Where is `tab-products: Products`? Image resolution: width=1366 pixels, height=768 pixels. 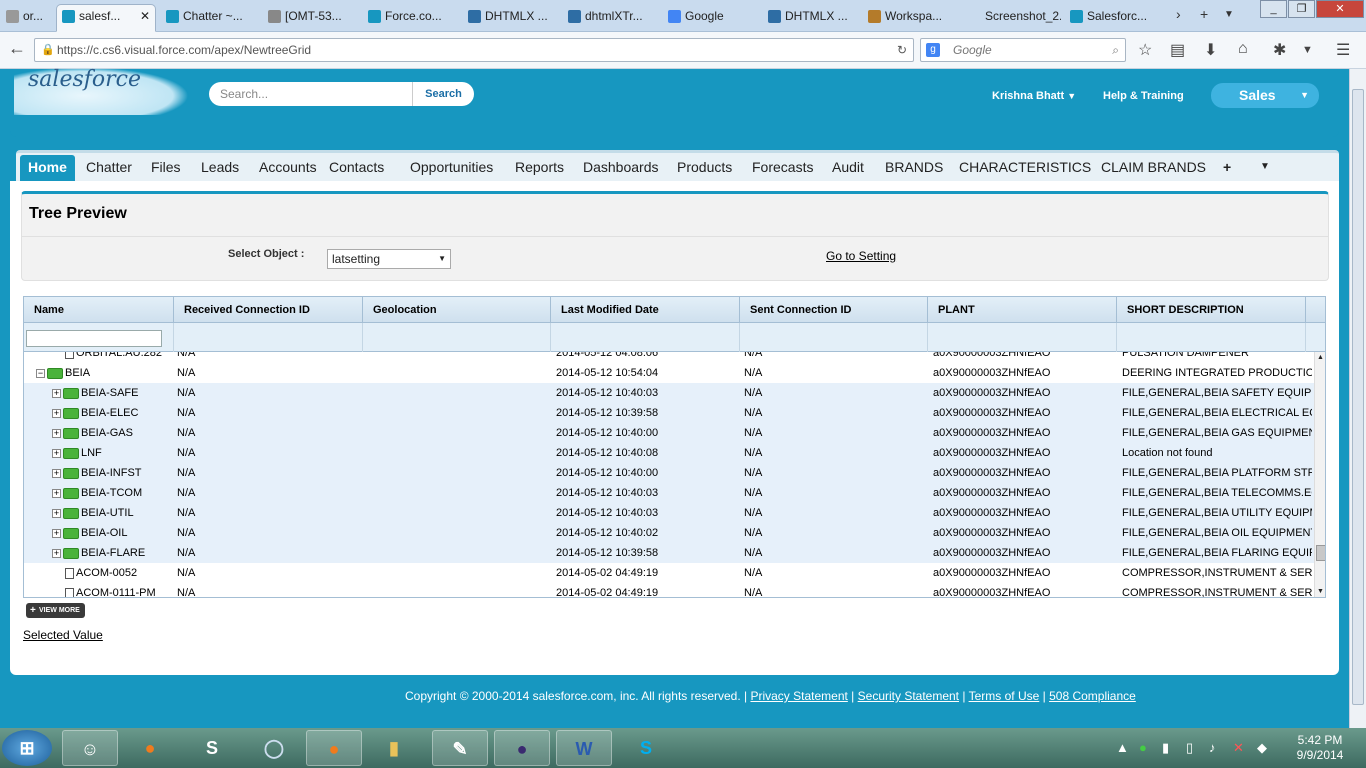 tab-products: Products is located at coordinates (704, 168).